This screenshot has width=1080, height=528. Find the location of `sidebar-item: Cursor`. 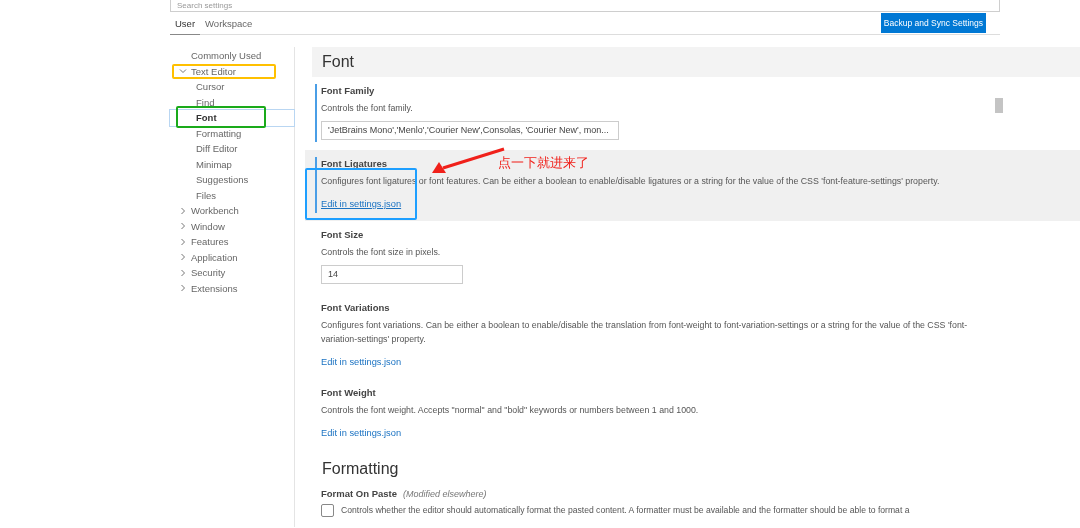

sidebar-item: Cursor is located at coordinates (232, 87).